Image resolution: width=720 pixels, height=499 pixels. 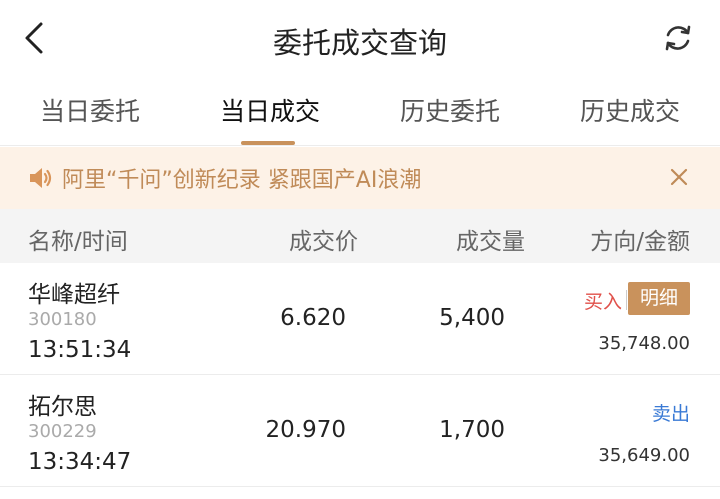 What do you see at coordinates (270, 110) in the screenshot?
I see `tab-today-trades: 当日成交` at bounding box center [270, 110].